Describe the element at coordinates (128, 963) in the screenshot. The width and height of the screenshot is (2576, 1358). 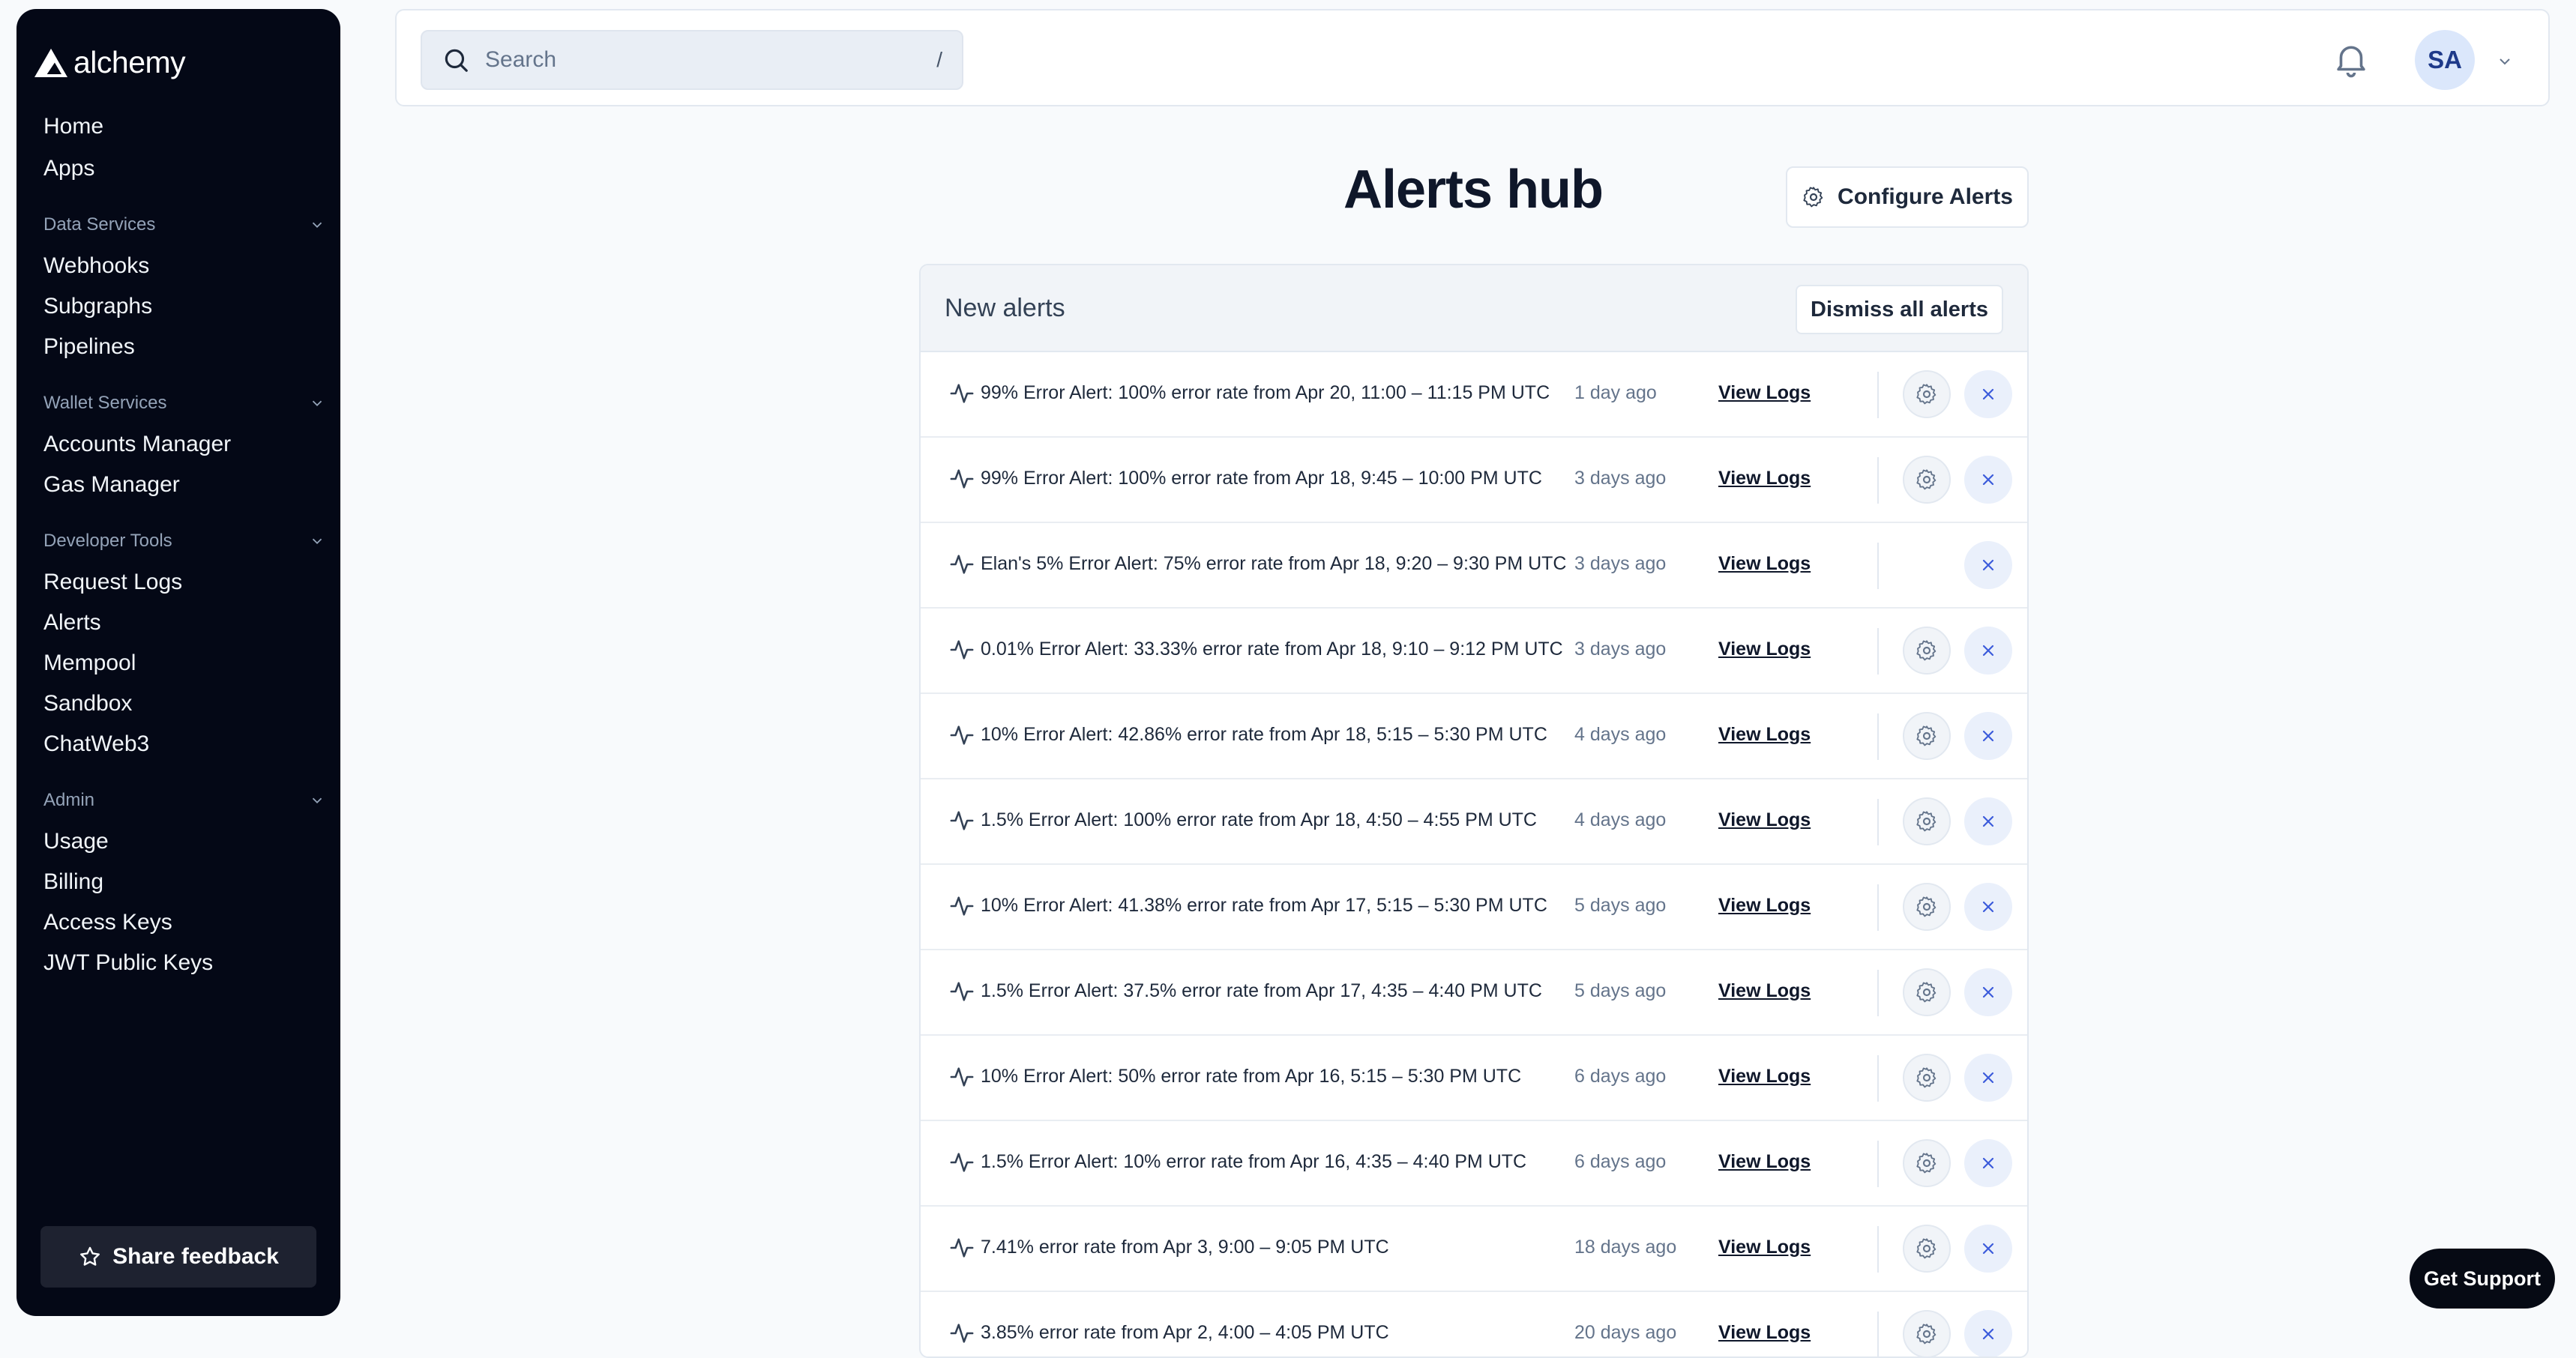
I see `sidebar-item-jwt-public-keys: JWT Public Keys` at that location.